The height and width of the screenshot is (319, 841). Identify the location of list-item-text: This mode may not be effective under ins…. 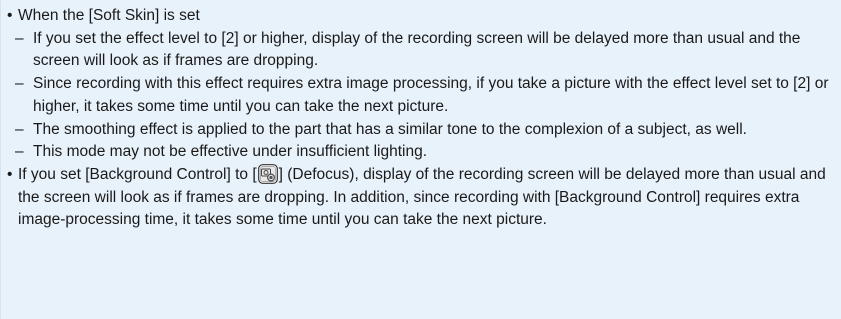
(230, 152).